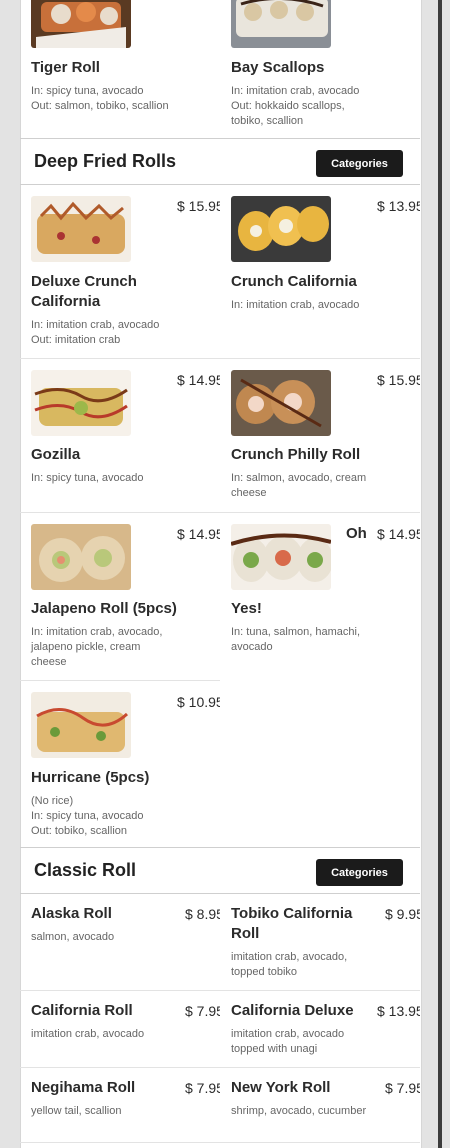  What do you see at coordinates (296, 632) in the screenshot?
I see `item-ingredients: In: tuna, salmon, hamachi,` at bounding box center [296, 632].